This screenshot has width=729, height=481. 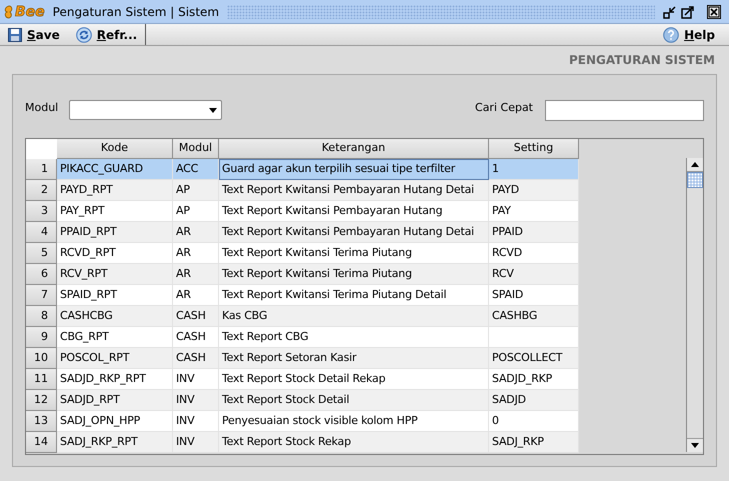 I want to click on row-number: 14, so click(x=41, y=442).